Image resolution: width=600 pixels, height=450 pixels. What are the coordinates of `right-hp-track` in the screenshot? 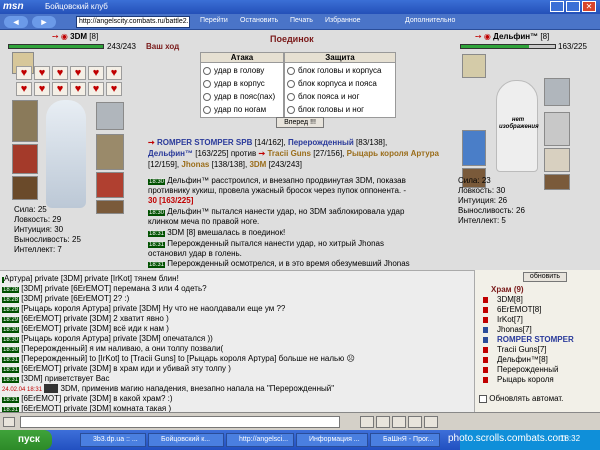 It's located at (508, 46).